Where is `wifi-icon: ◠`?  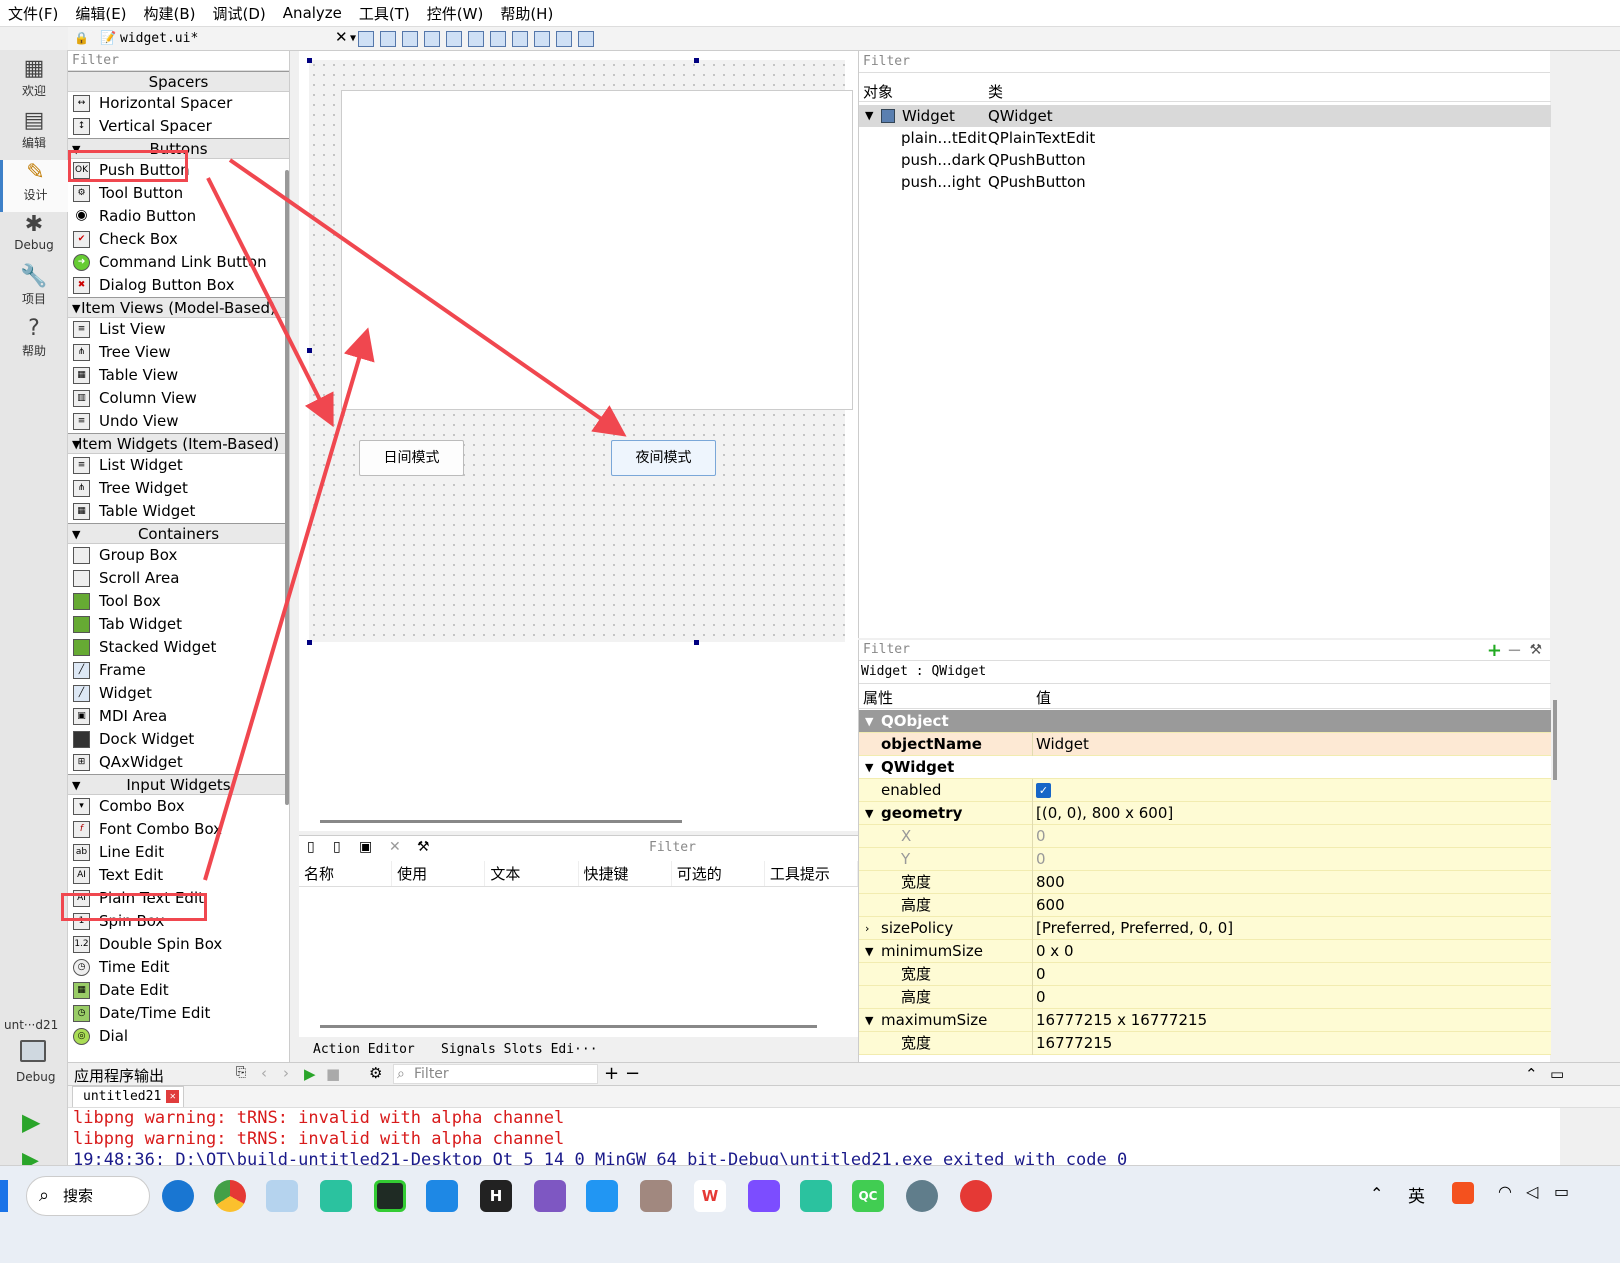 wifi-icon: ◠ is located at coordinates (1505, 1191).